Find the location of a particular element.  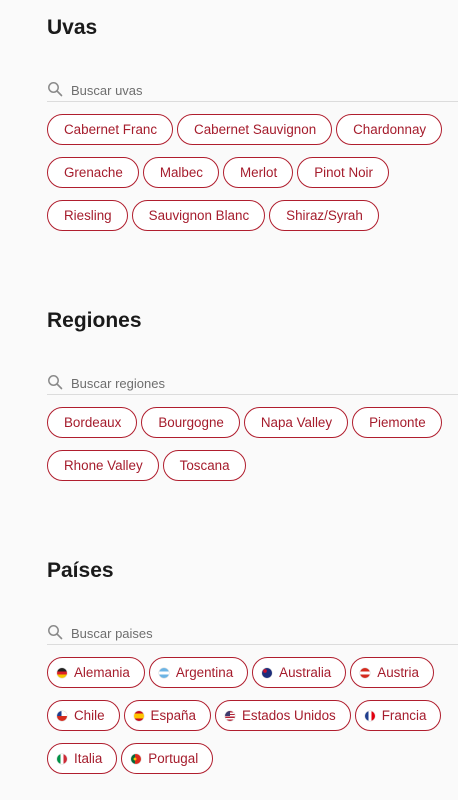

portugal-flag-icon is located at coordinates (136, 758).